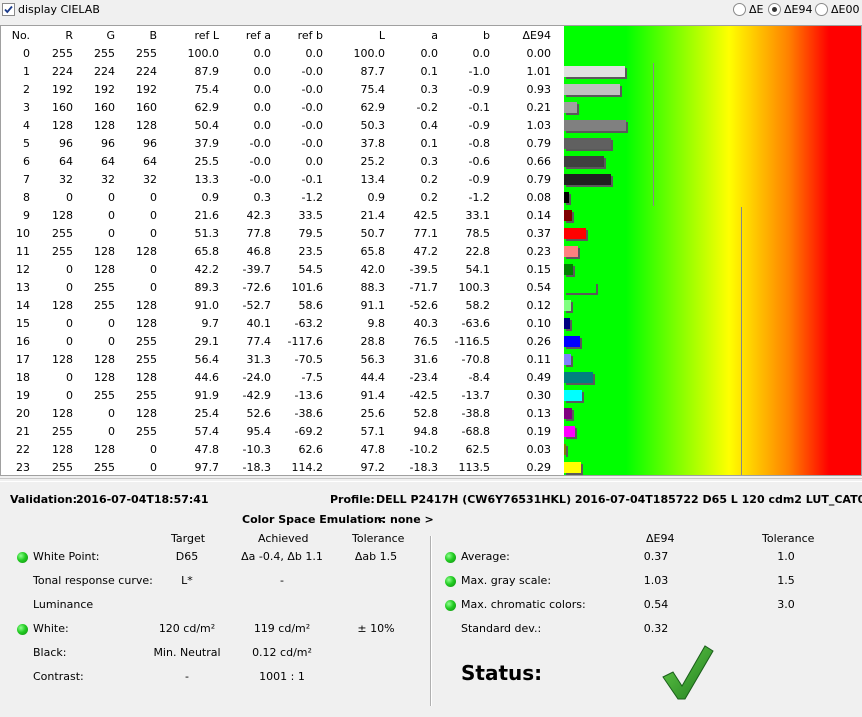 The width and height of the screenshot is (862, 717). Describe the element at coordinates (104, 269) in the screenshot. I see `cell-g: 128` at that location.